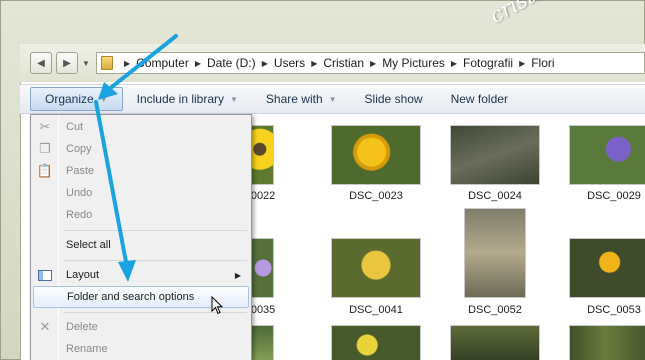 This screenshot has height=360, width=645. I want to click on share-with-button: Share with ▼, so click(301, 99).